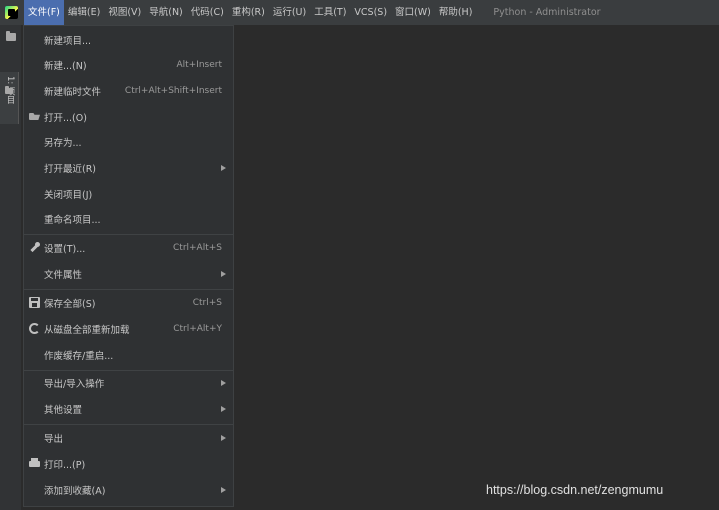 The width and height of the screenshot is (719, 510). I want to click on printer-icon, so click(34, 462).